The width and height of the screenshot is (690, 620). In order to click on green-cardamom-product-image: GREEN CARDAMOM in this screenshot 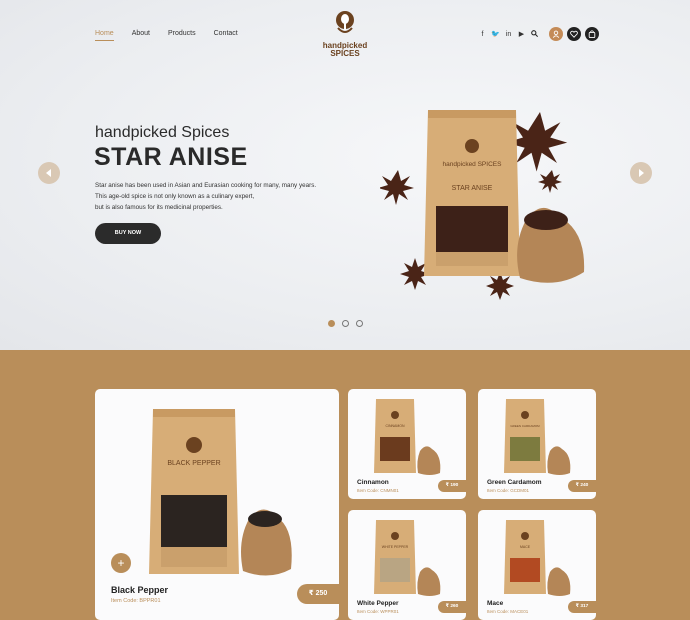, I will do `click(537, 437)`.